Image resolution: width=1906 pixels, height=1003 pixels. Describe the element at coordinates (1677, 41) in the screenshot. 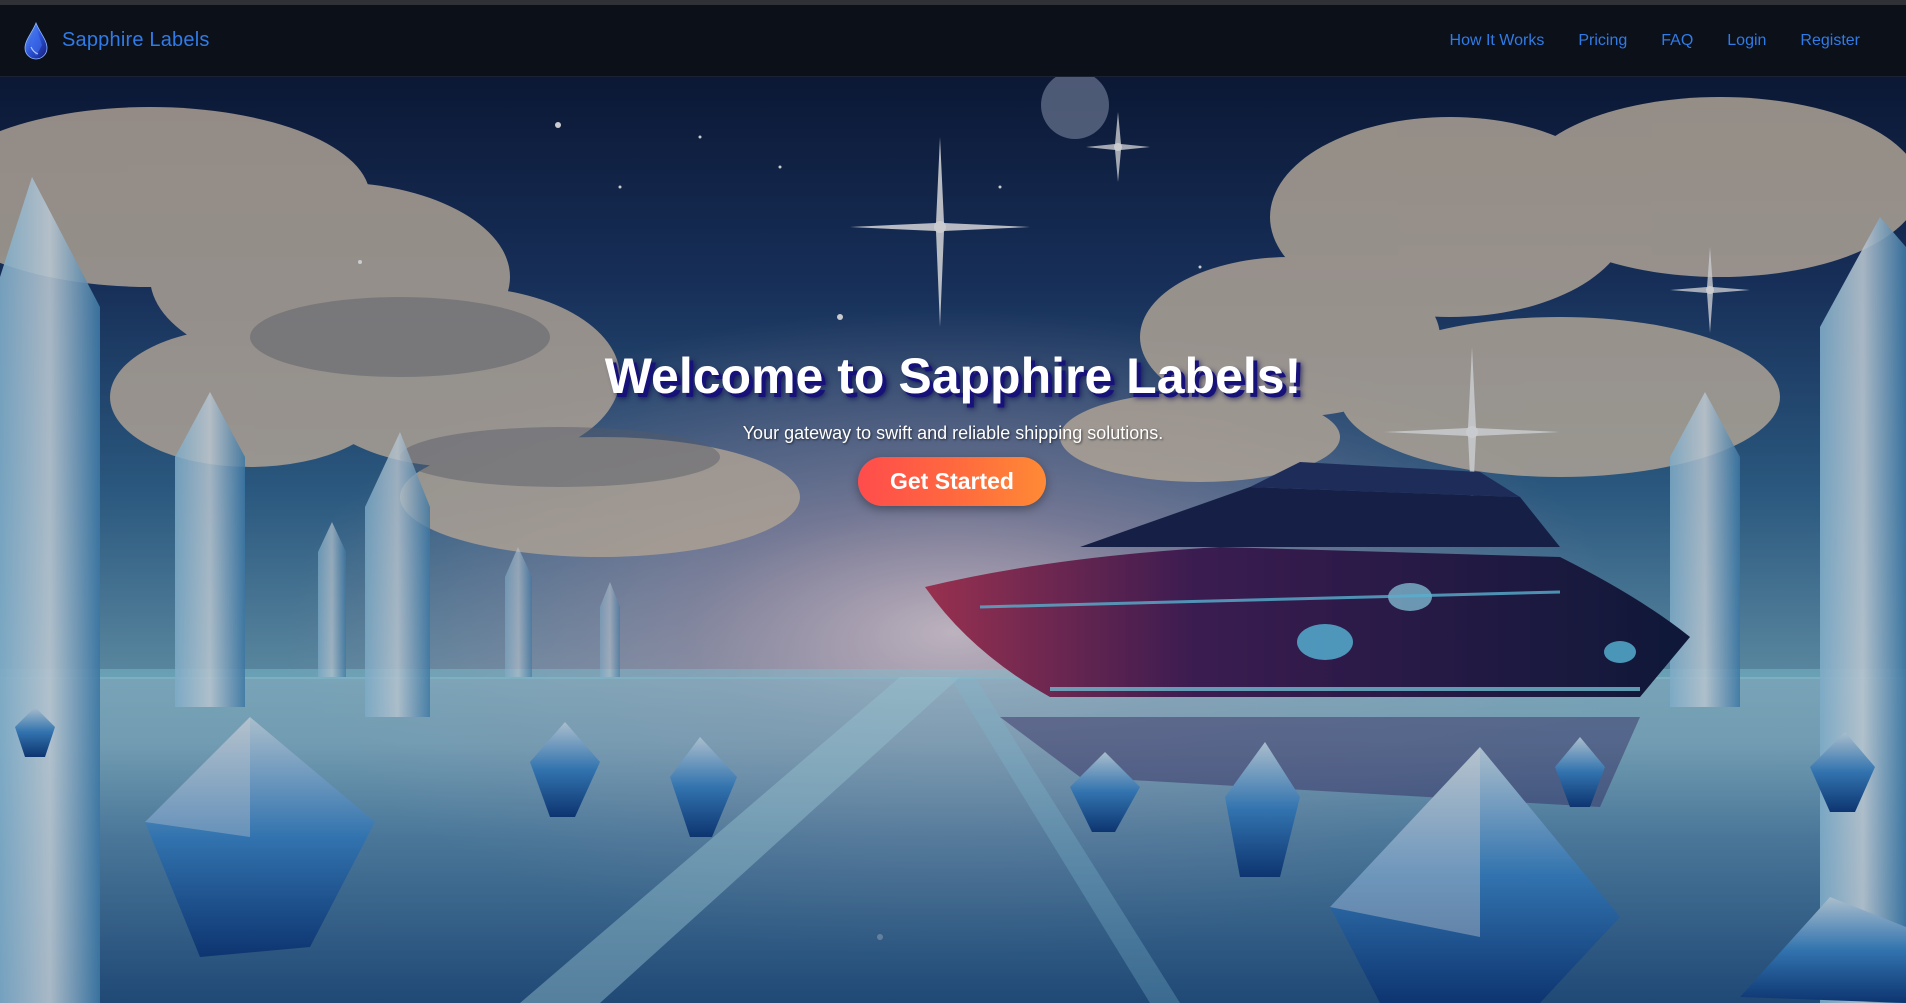

I see `nav-faq: FAQ` at that location.